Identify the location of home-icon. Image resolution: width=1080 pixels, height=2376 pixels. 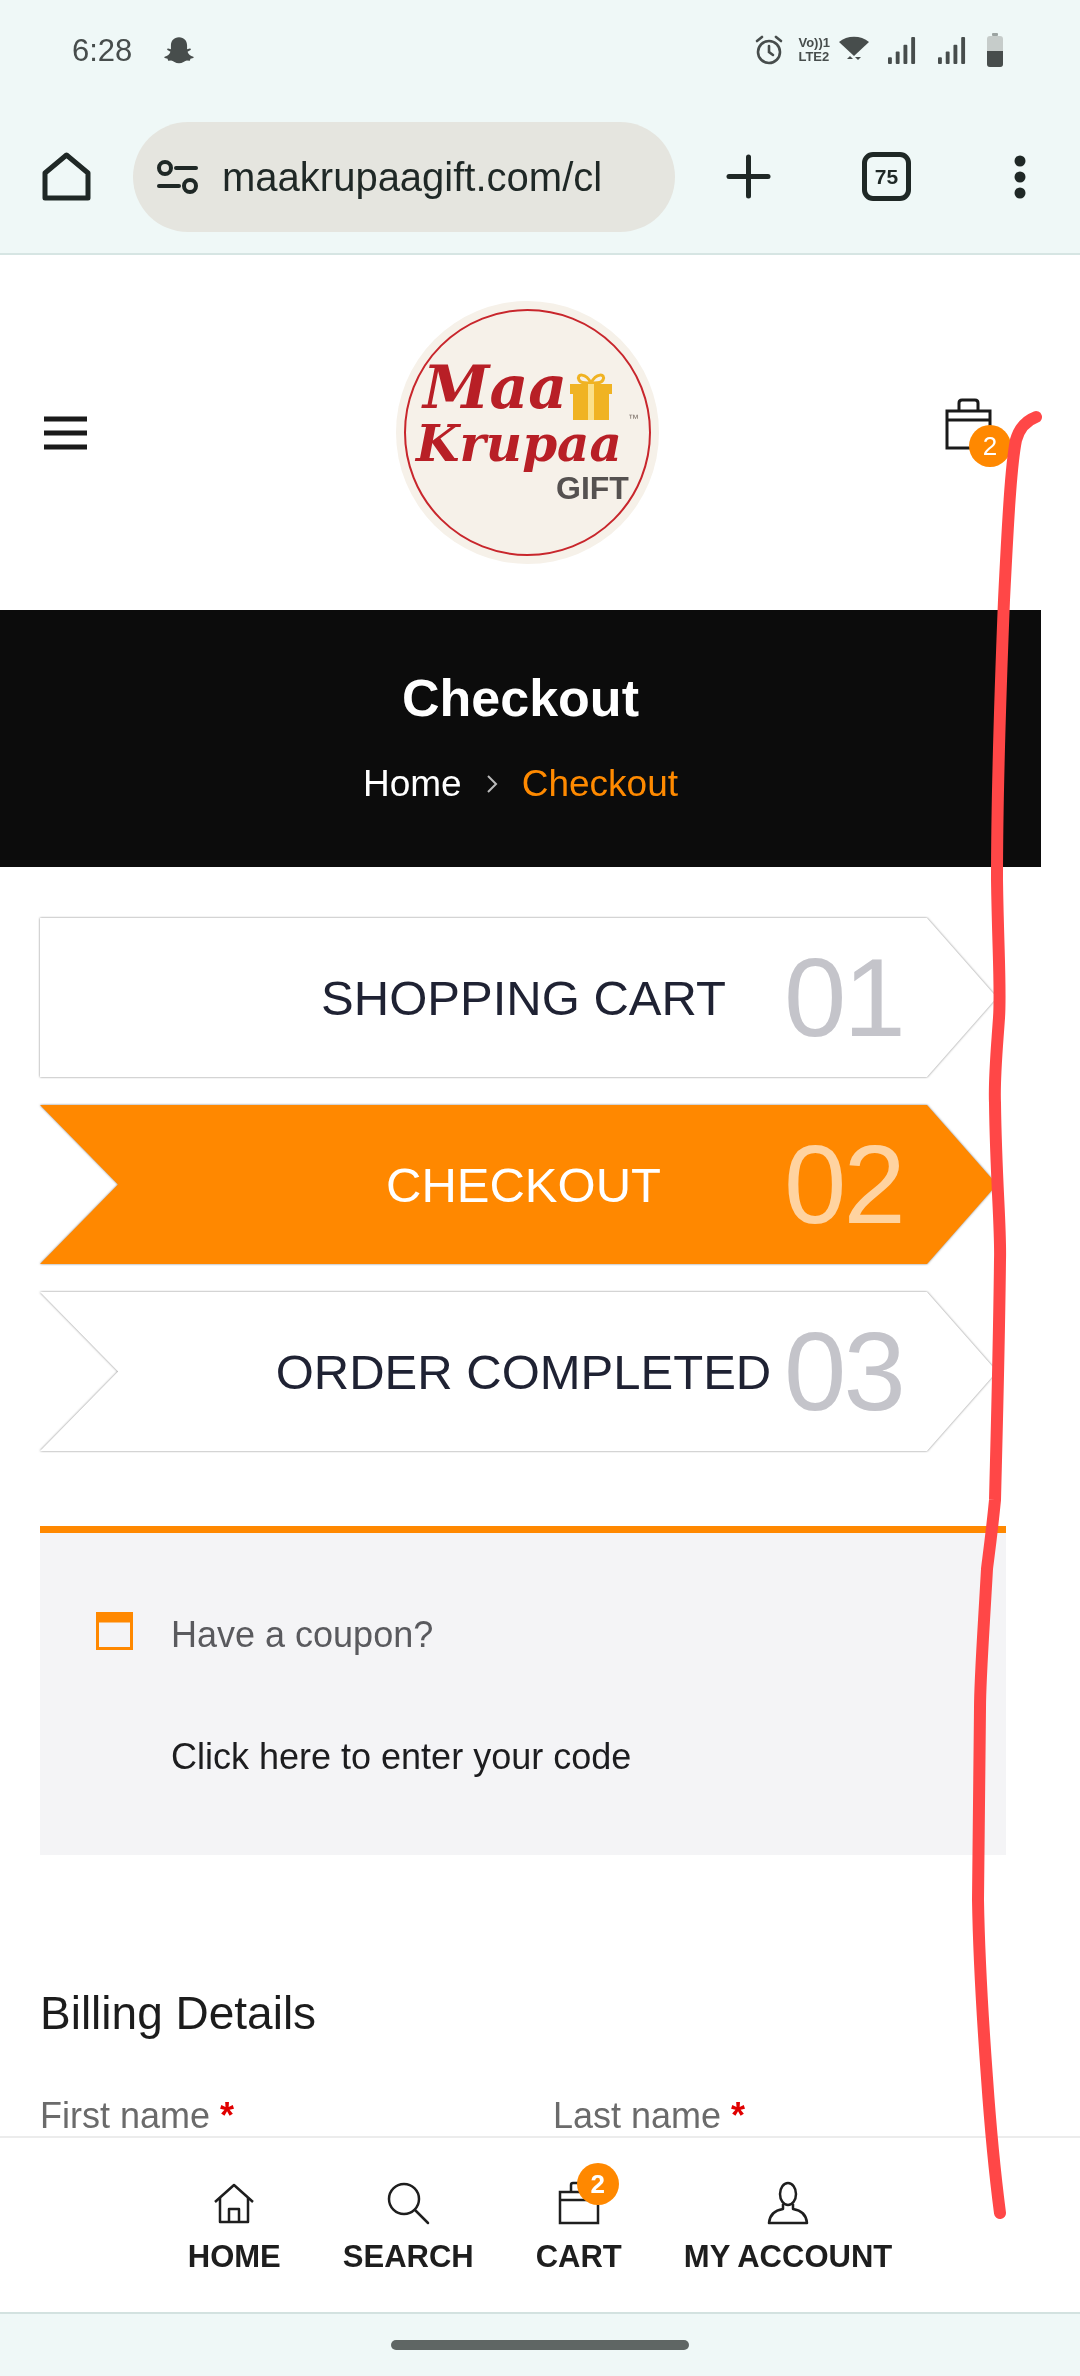
(66, 176).